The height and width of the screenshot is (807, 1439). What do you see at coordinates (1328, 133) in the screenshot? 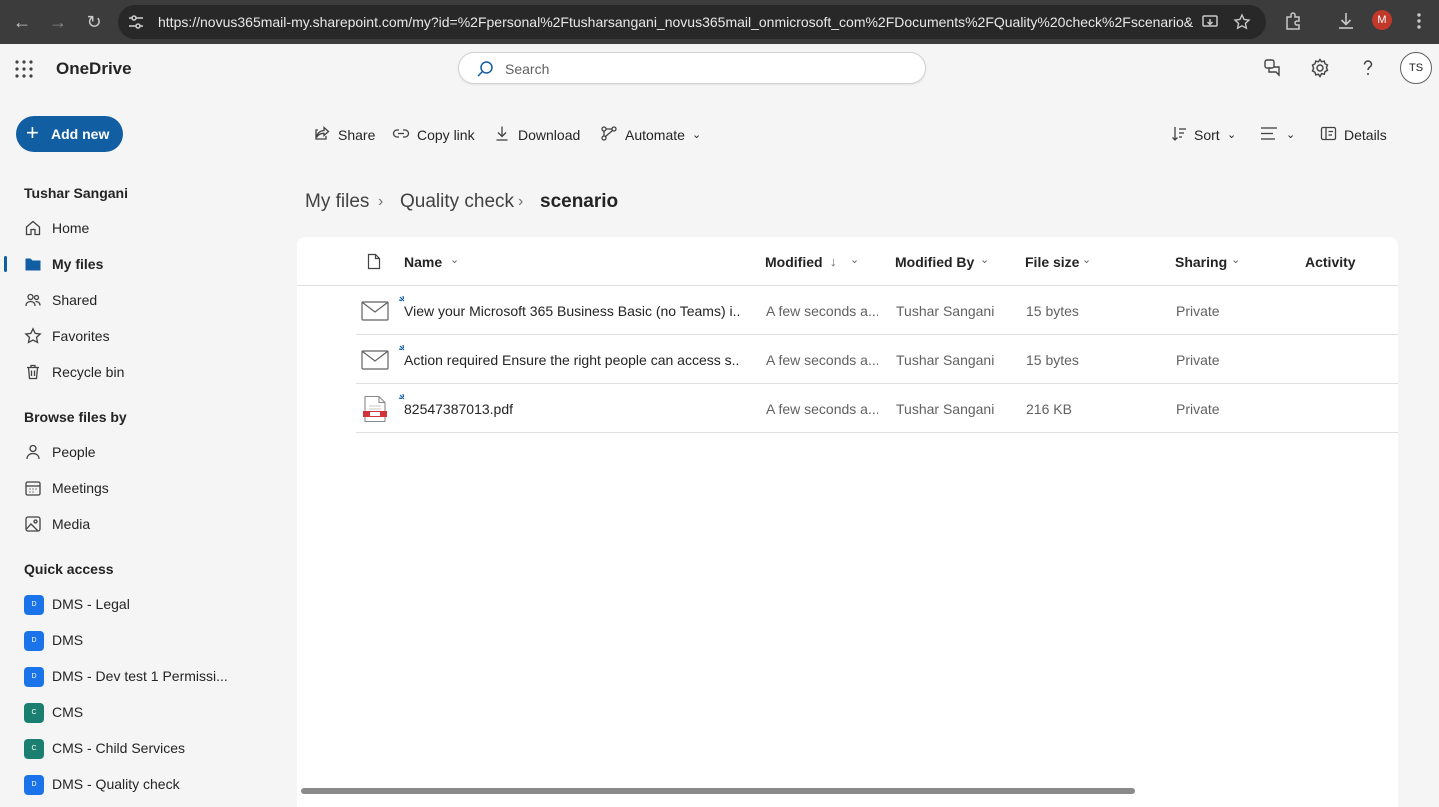
I see `details-pane-icon` at bounding box center [1328, 133].